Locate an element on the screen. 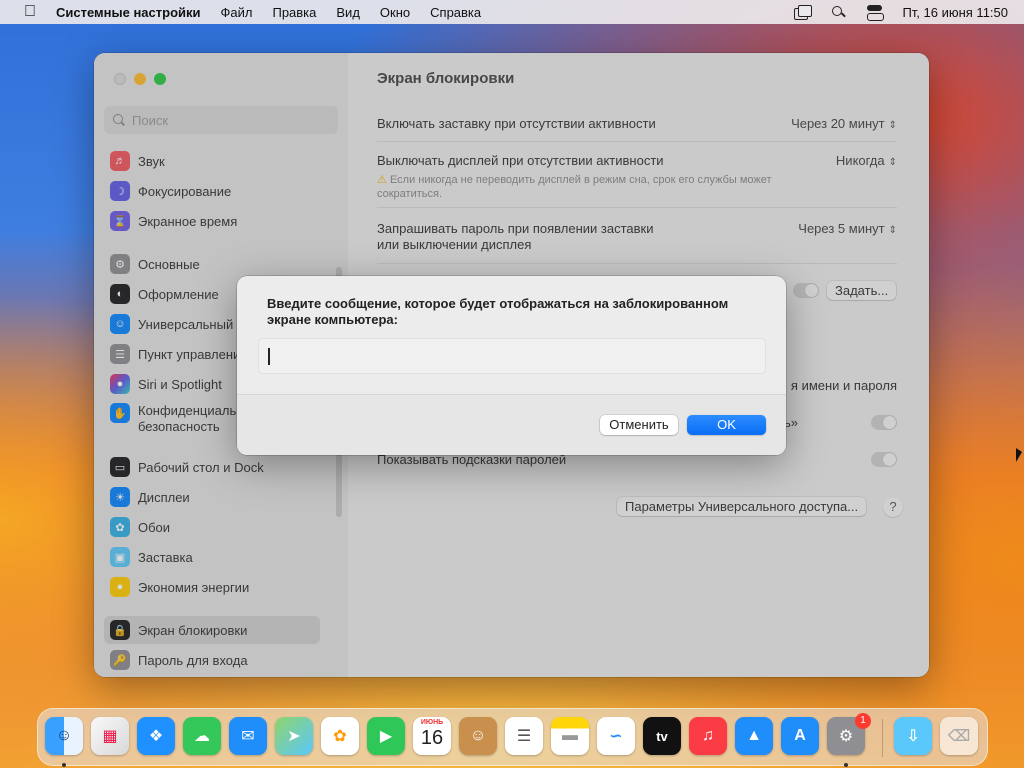 The image size is (1024, 768). freeform-icon: ∽ is located at coordinates (616, 736).